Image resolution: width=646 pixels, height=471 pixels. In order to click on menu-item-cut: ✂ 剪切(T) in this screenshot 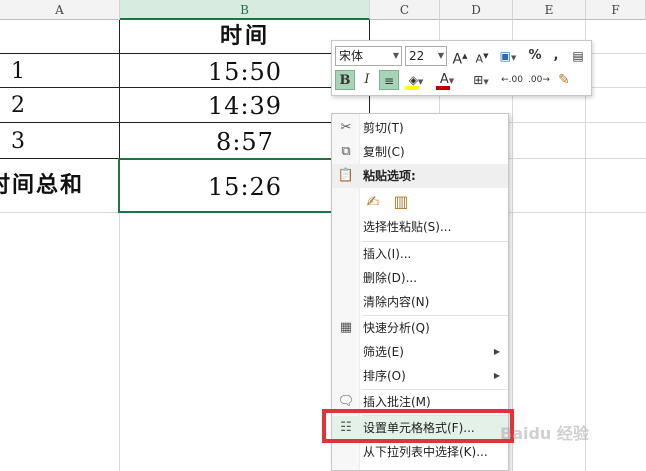, I will do `click(420, 128)`.